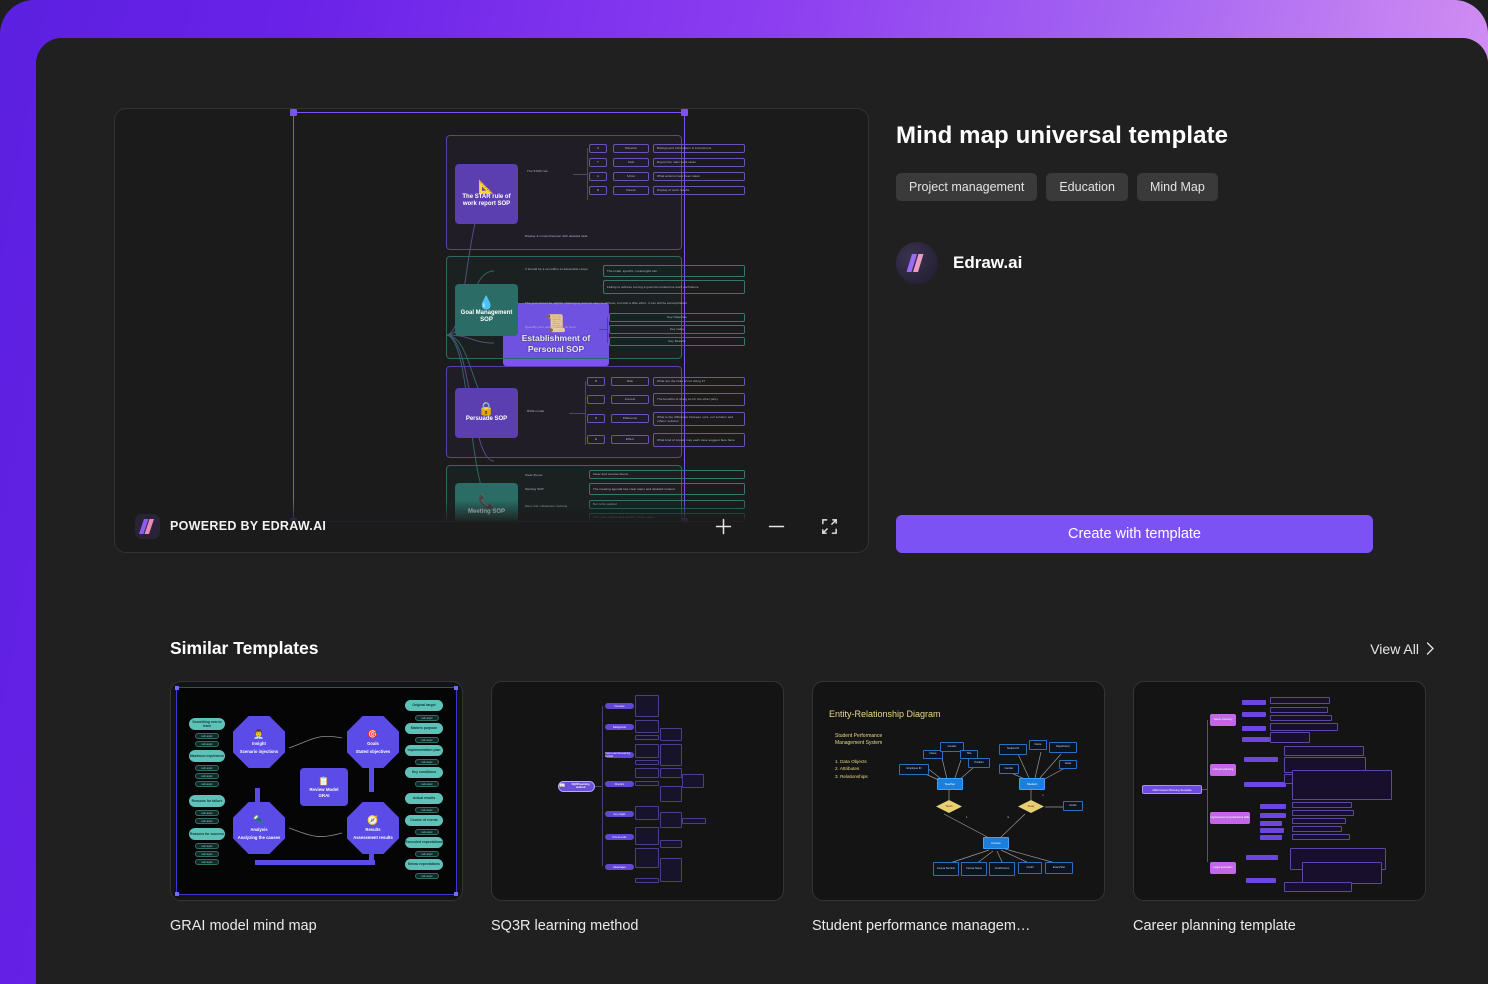 Image resolution: width=1488 pixels, height=984 pixels. Describe the element at coordinates (996, 843) in the screenshot. I see `er-entity-course: Course` at that location.